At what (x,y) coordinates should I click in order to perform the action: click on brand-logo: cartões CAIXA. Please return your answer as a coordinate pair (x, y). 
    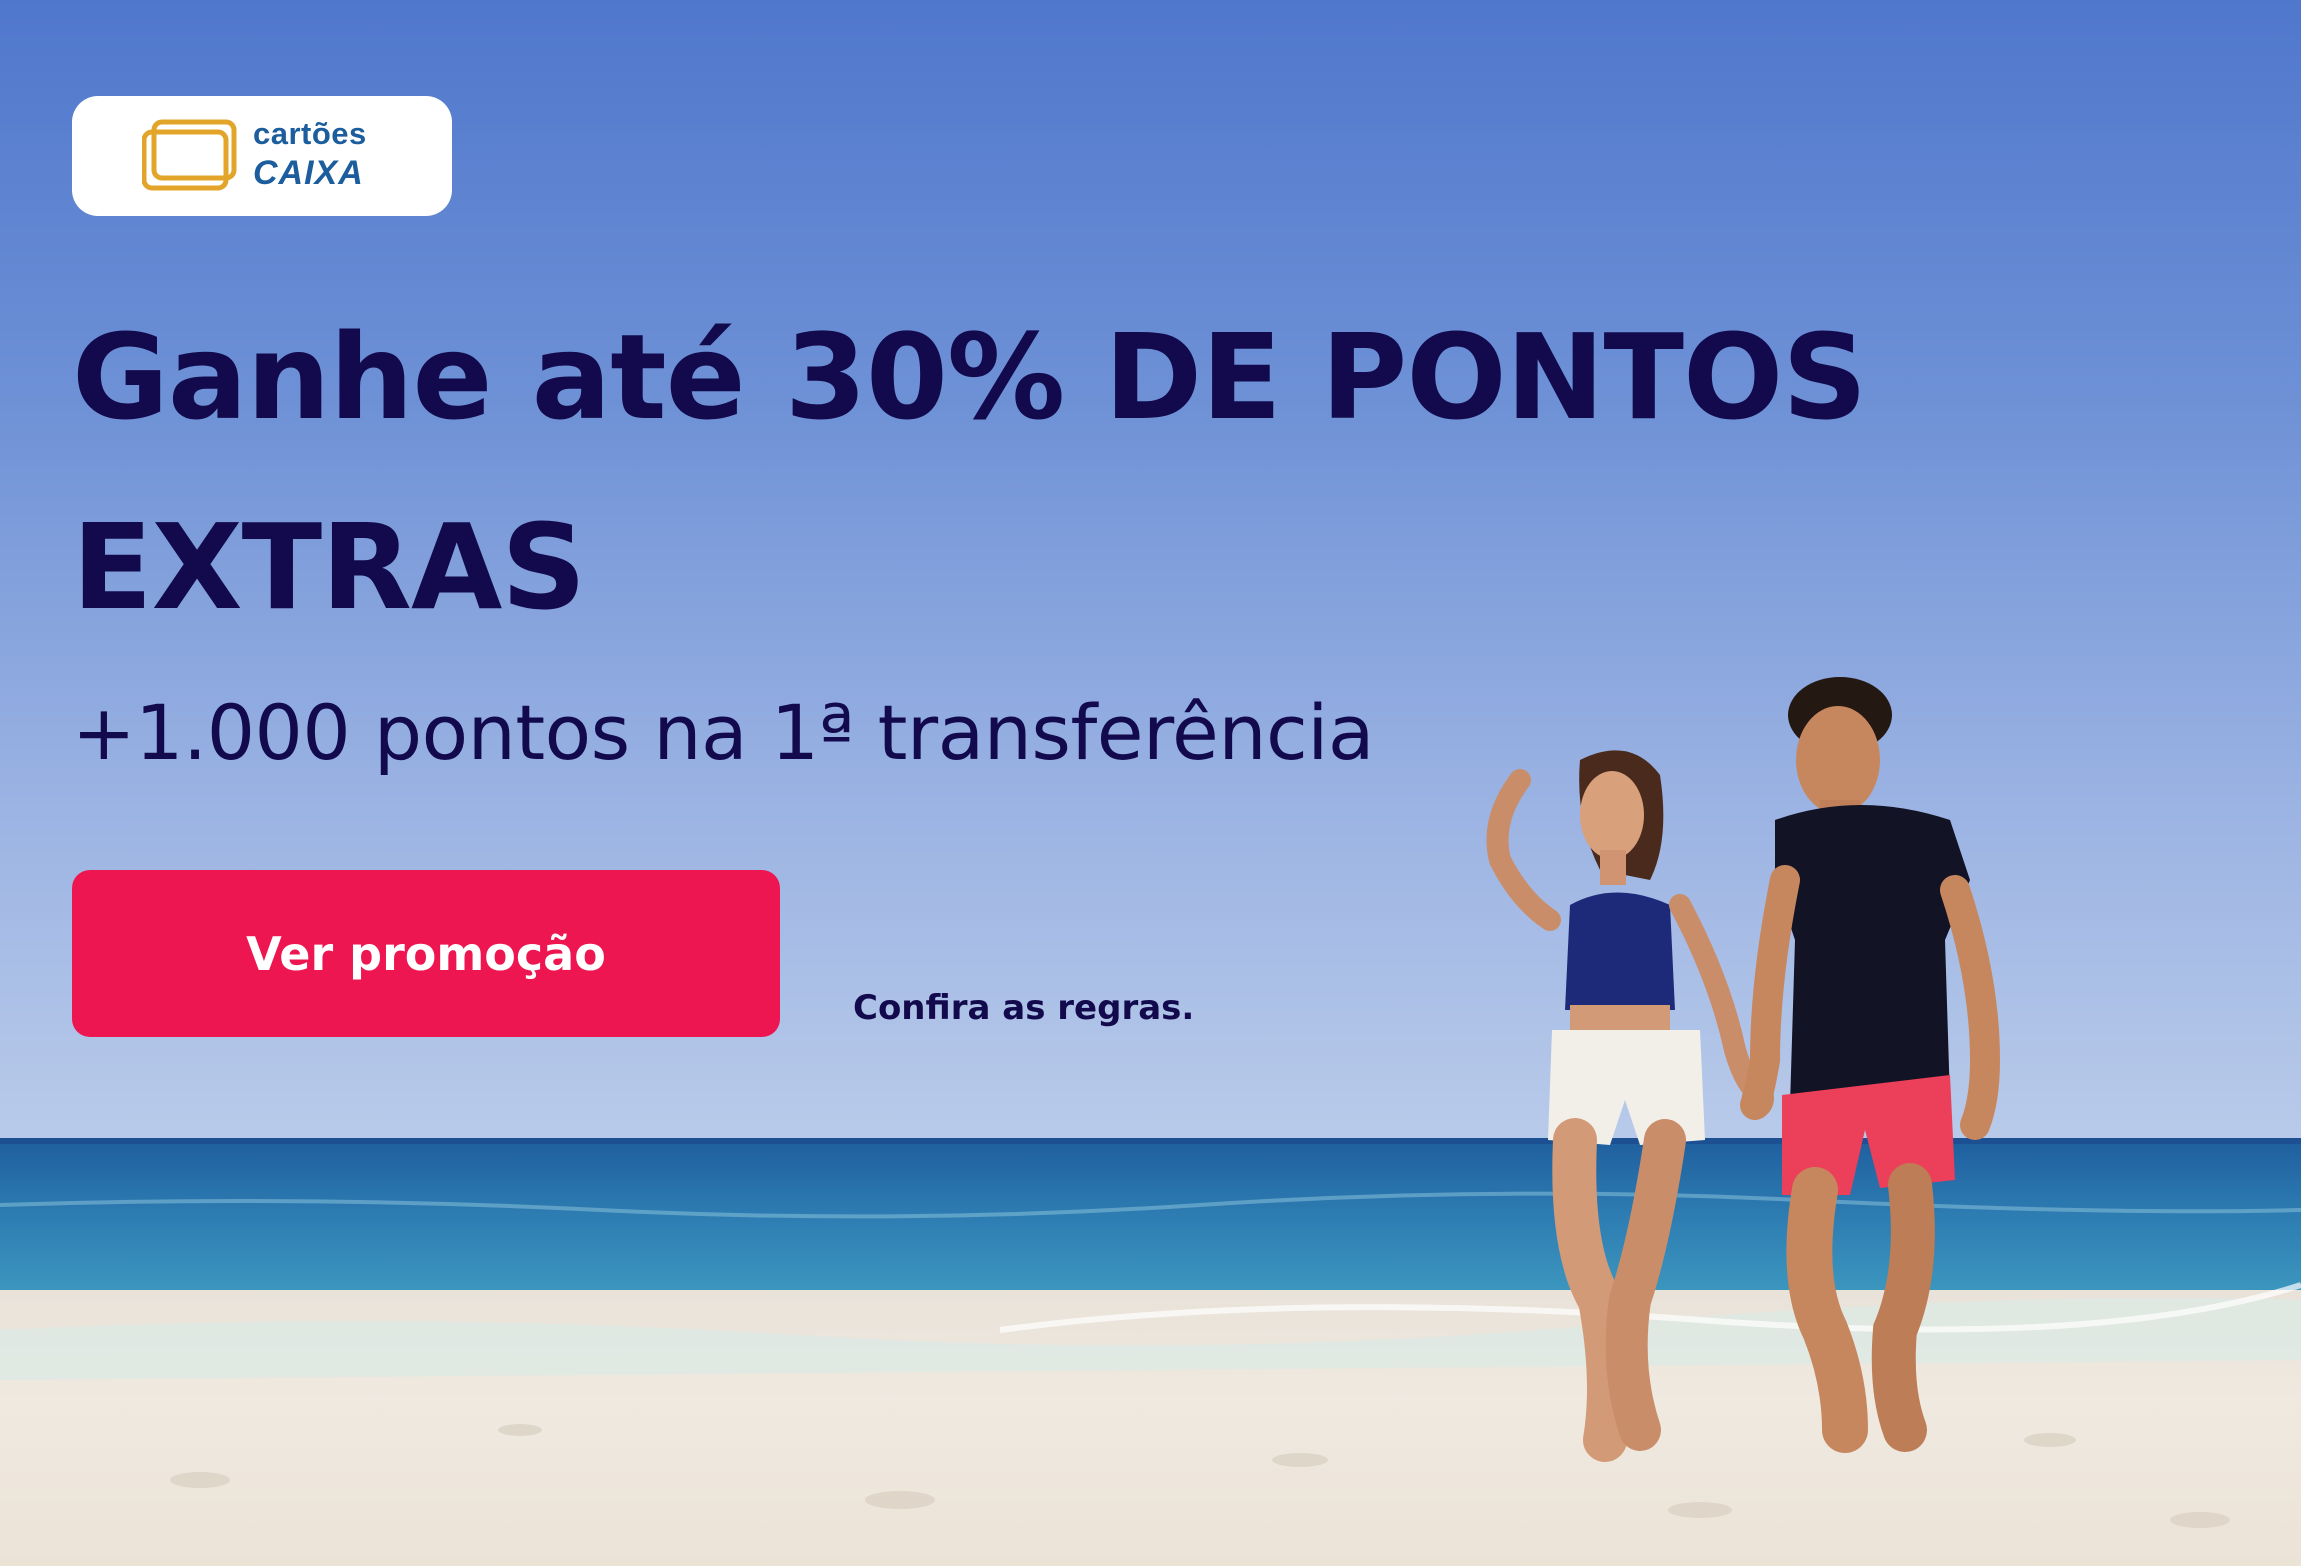
    Looking at the image, I should click on (262, 156).